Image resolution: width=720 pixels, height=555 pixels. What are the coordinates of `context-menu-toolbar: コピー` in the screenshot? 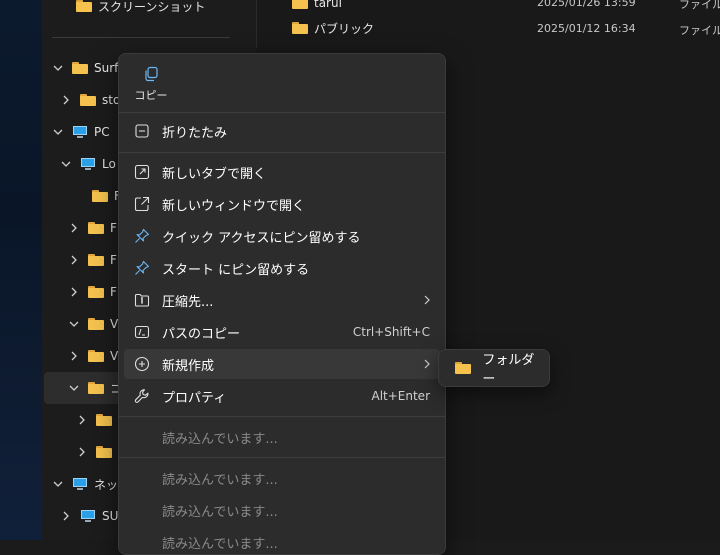 It's located at (282, 83).